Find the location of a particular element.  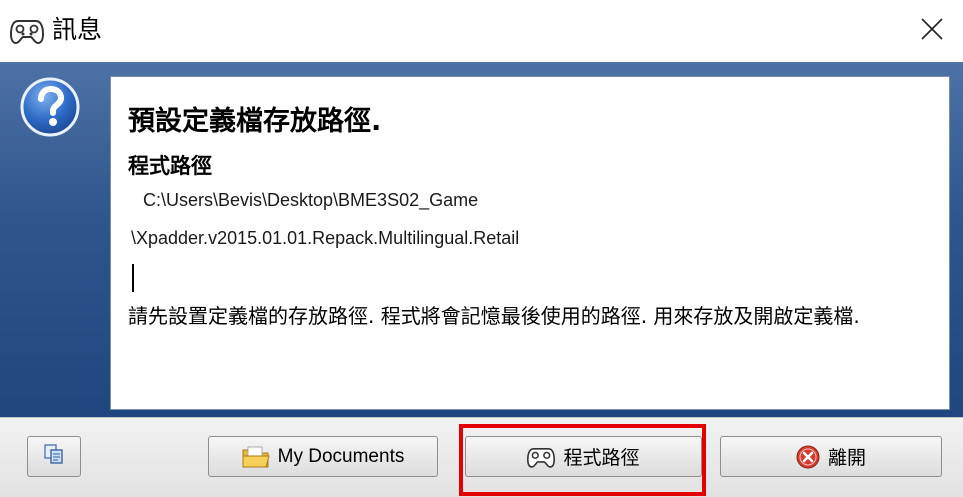

close-icon is located at coordinates (932, 31).